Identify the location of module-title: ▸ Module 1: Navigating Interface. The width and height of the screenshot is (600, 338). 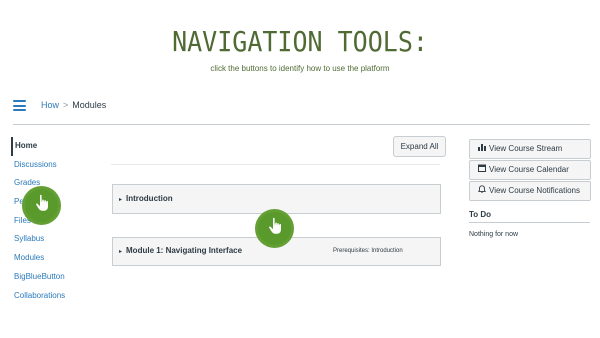
(180, 250).